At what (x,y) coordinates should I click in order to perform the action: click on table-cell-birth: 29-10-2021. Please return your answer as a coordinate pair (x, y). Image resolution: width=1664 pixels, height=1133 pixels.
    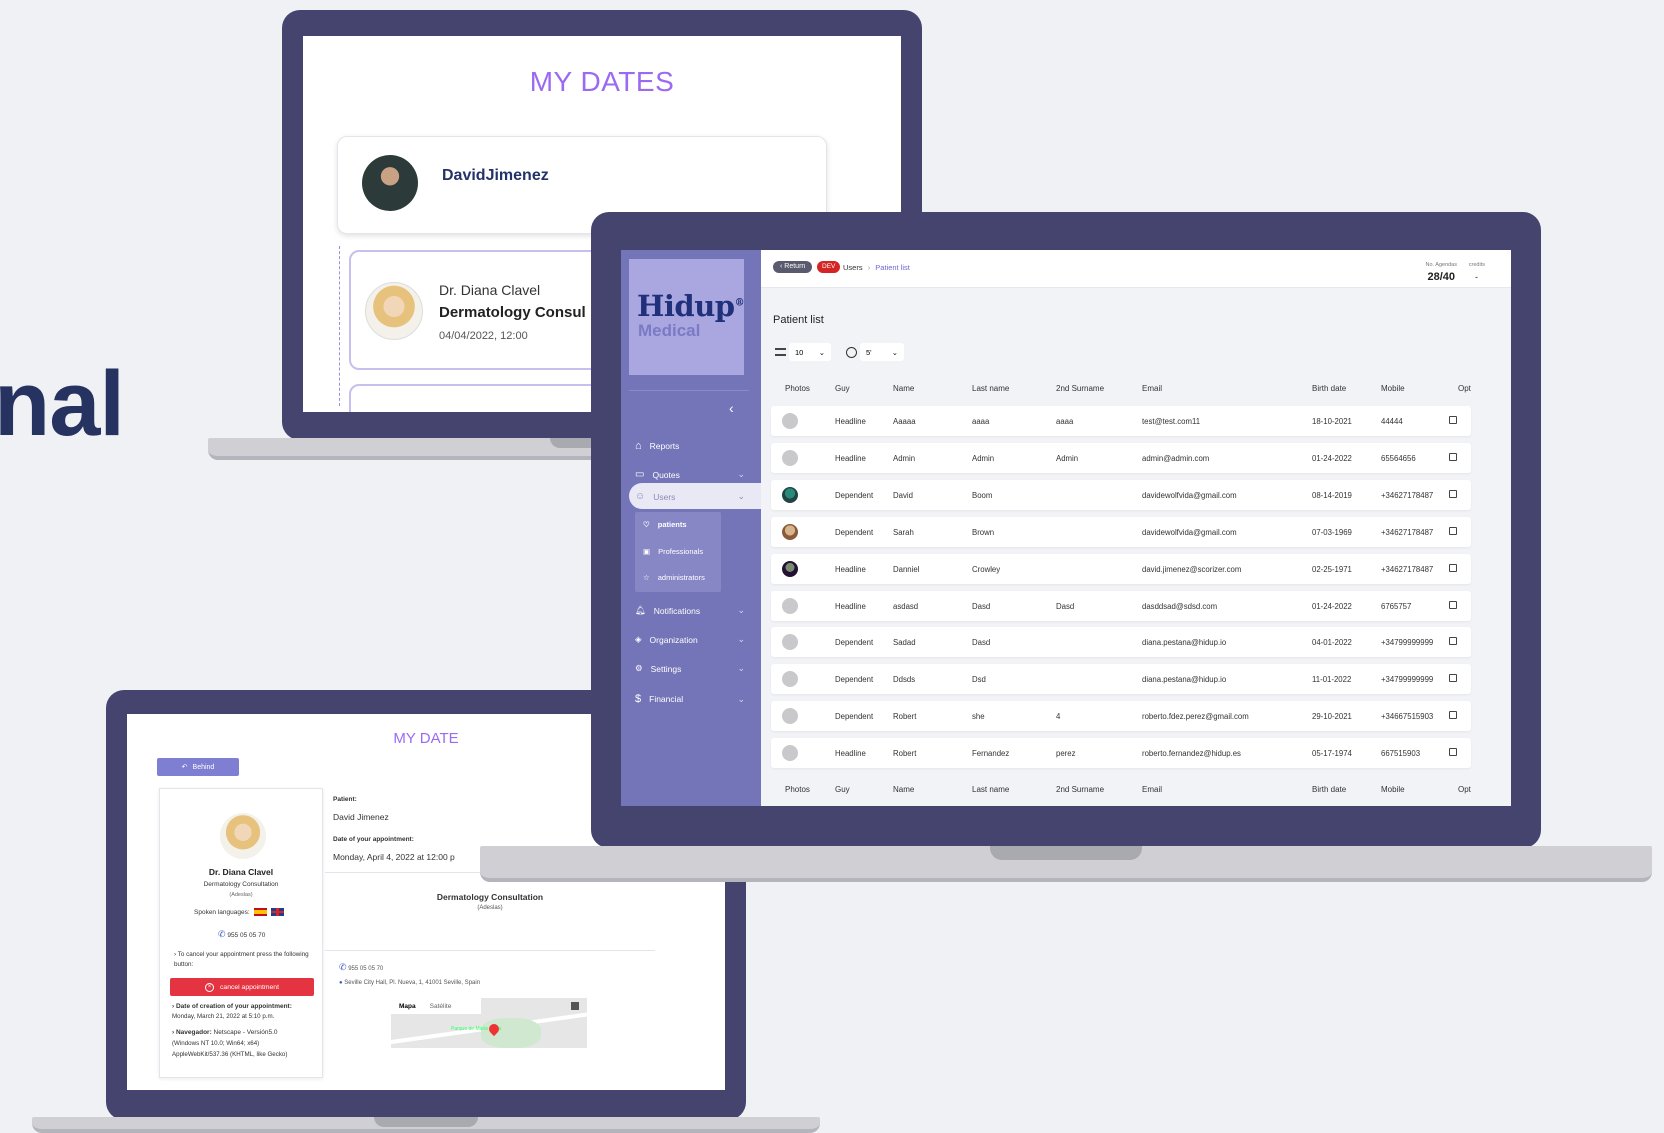
    Looking at the image, I should click on (1332, 717).